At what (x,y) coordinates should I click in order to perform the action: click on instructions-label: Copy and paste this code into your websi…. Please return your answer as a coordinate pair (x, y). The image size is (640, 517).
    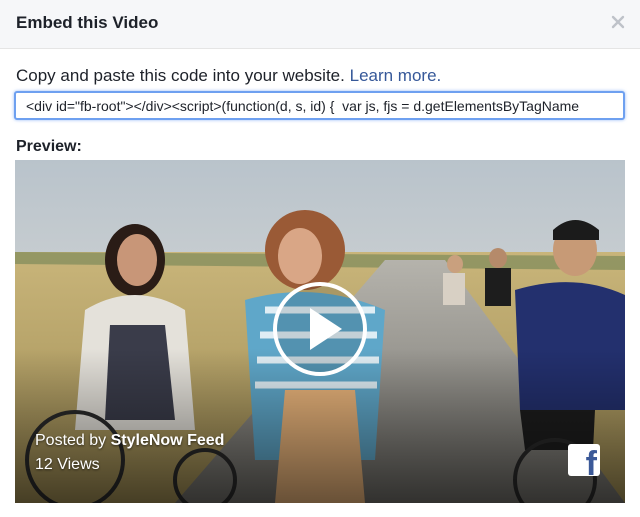
    Looking at the image, I should click on (180, 75).